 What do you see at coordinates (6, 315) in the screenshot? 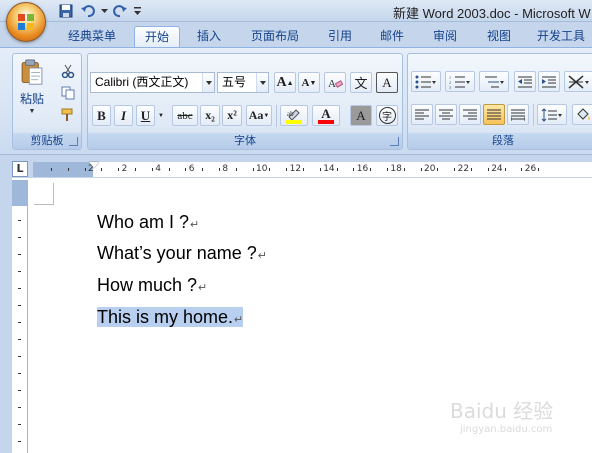
I see `left-gutter` at bounding box center [6, 315].